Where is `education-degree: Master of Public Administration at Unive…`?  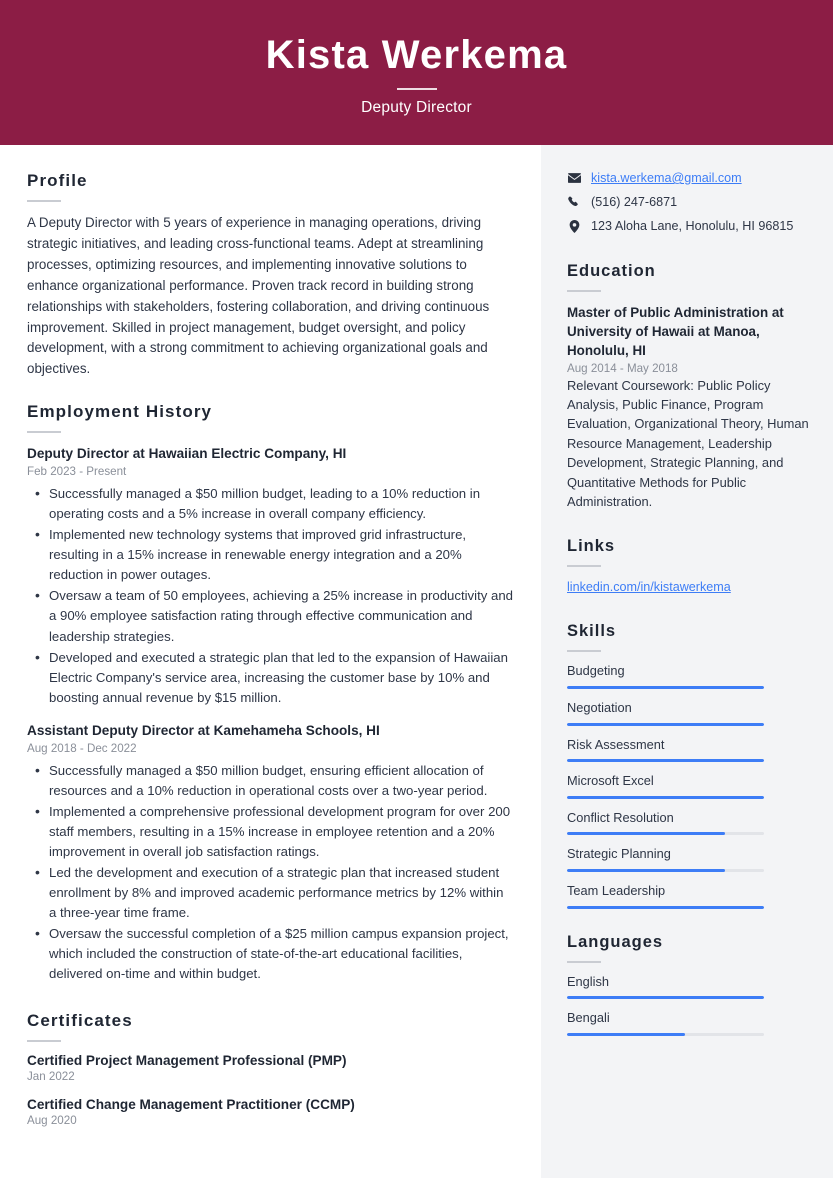 education-degree: Master of Public Administration at Unive… is located at coordinates (675, 331).